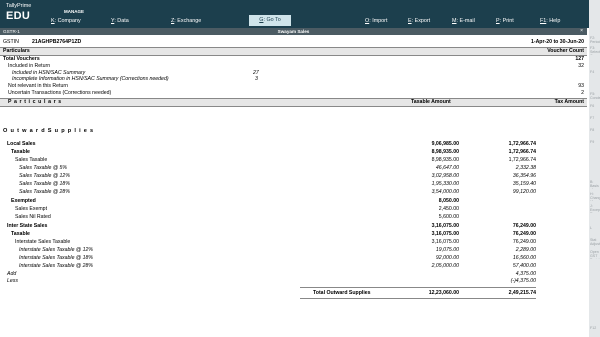 This screenshot has width=600, height=337. What do you see at coordinates (256, 79) in the screenshot?
I see `voucher-value: 3` at bounding box center [256, 79].